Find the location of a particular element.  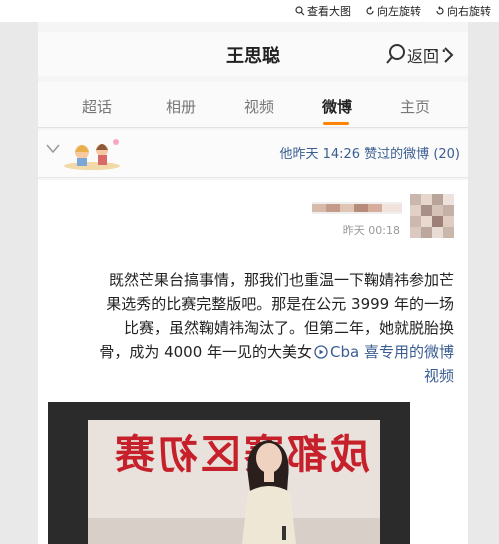

video-play-icon is located at coordinates (321, 352).